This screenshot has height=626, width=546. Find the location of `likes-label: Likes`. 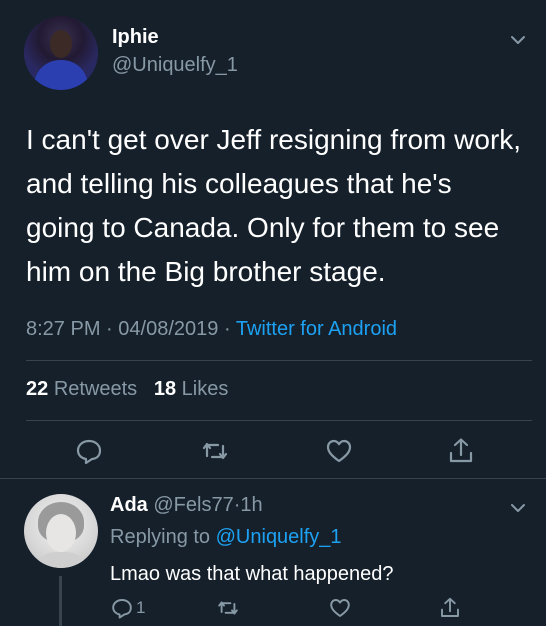

likes-label: Likes is located at coordinates (205, 389).